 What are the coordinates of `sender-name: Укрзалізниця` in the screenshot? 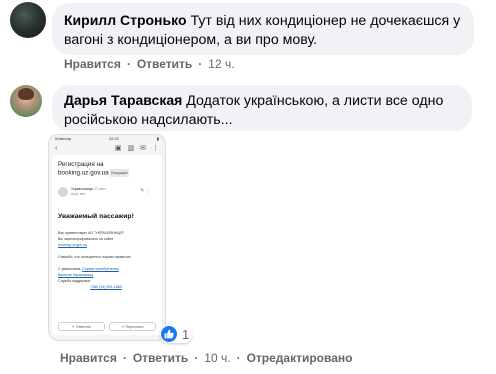 It's located at (82, 189).